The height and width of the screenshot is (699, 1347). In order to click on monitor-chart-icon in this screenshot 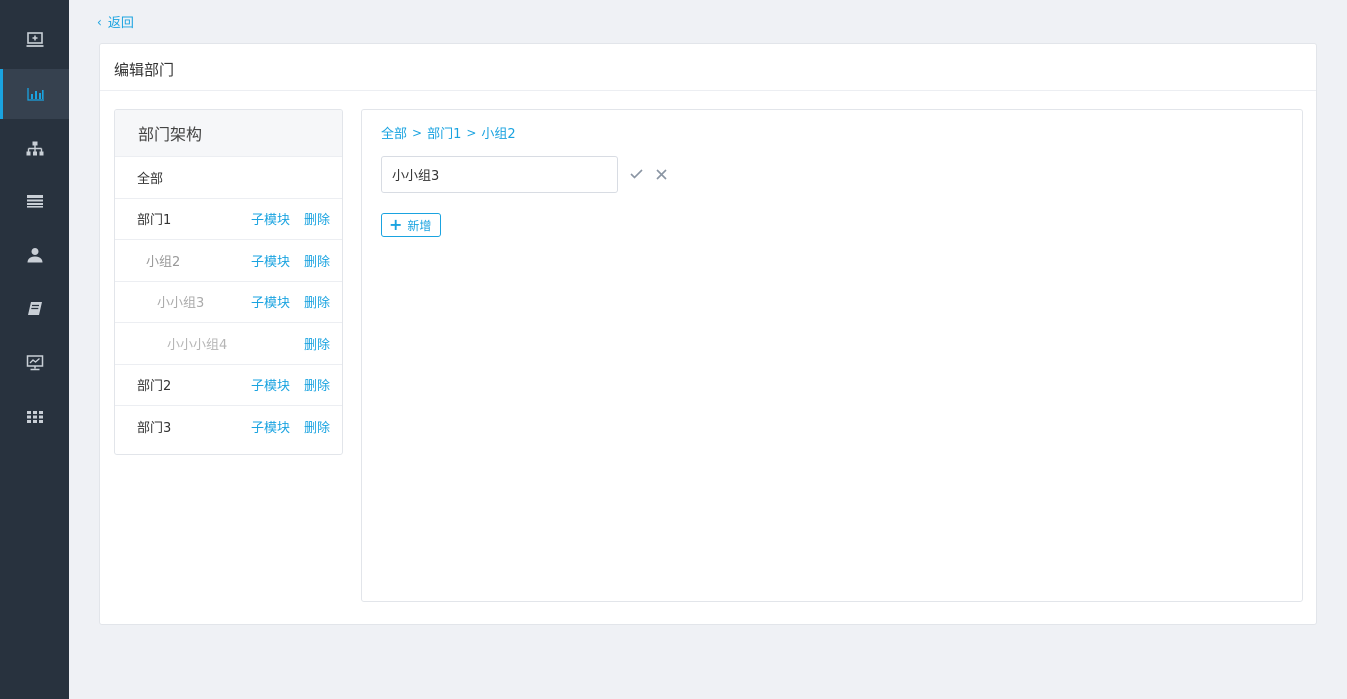, I will do `click(34, 363)`.